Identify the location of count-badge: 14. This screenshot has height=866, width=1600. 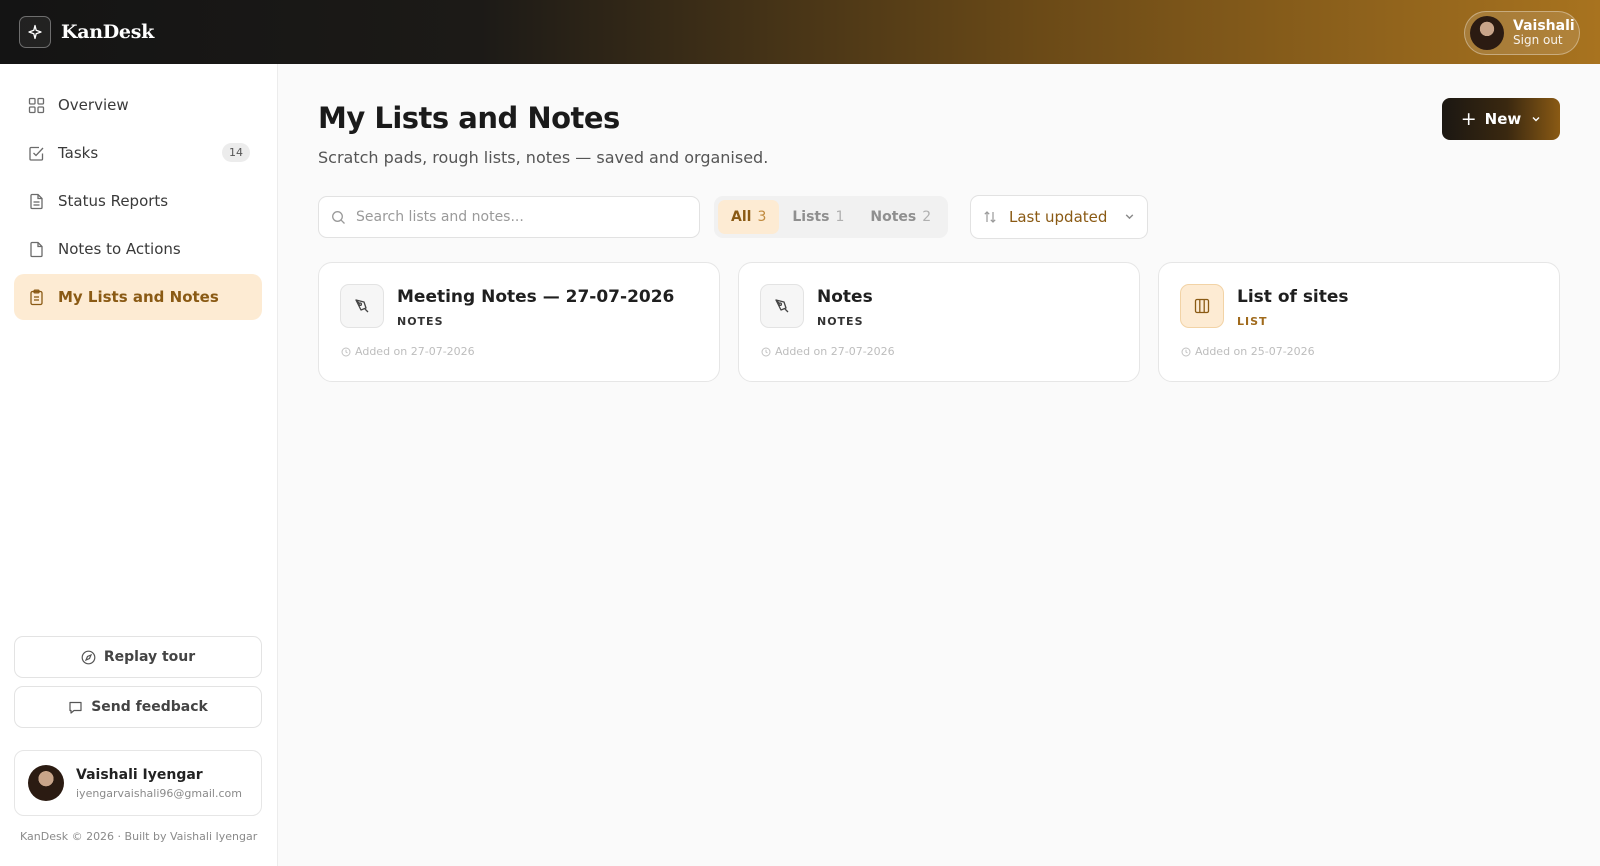
(236, 152).